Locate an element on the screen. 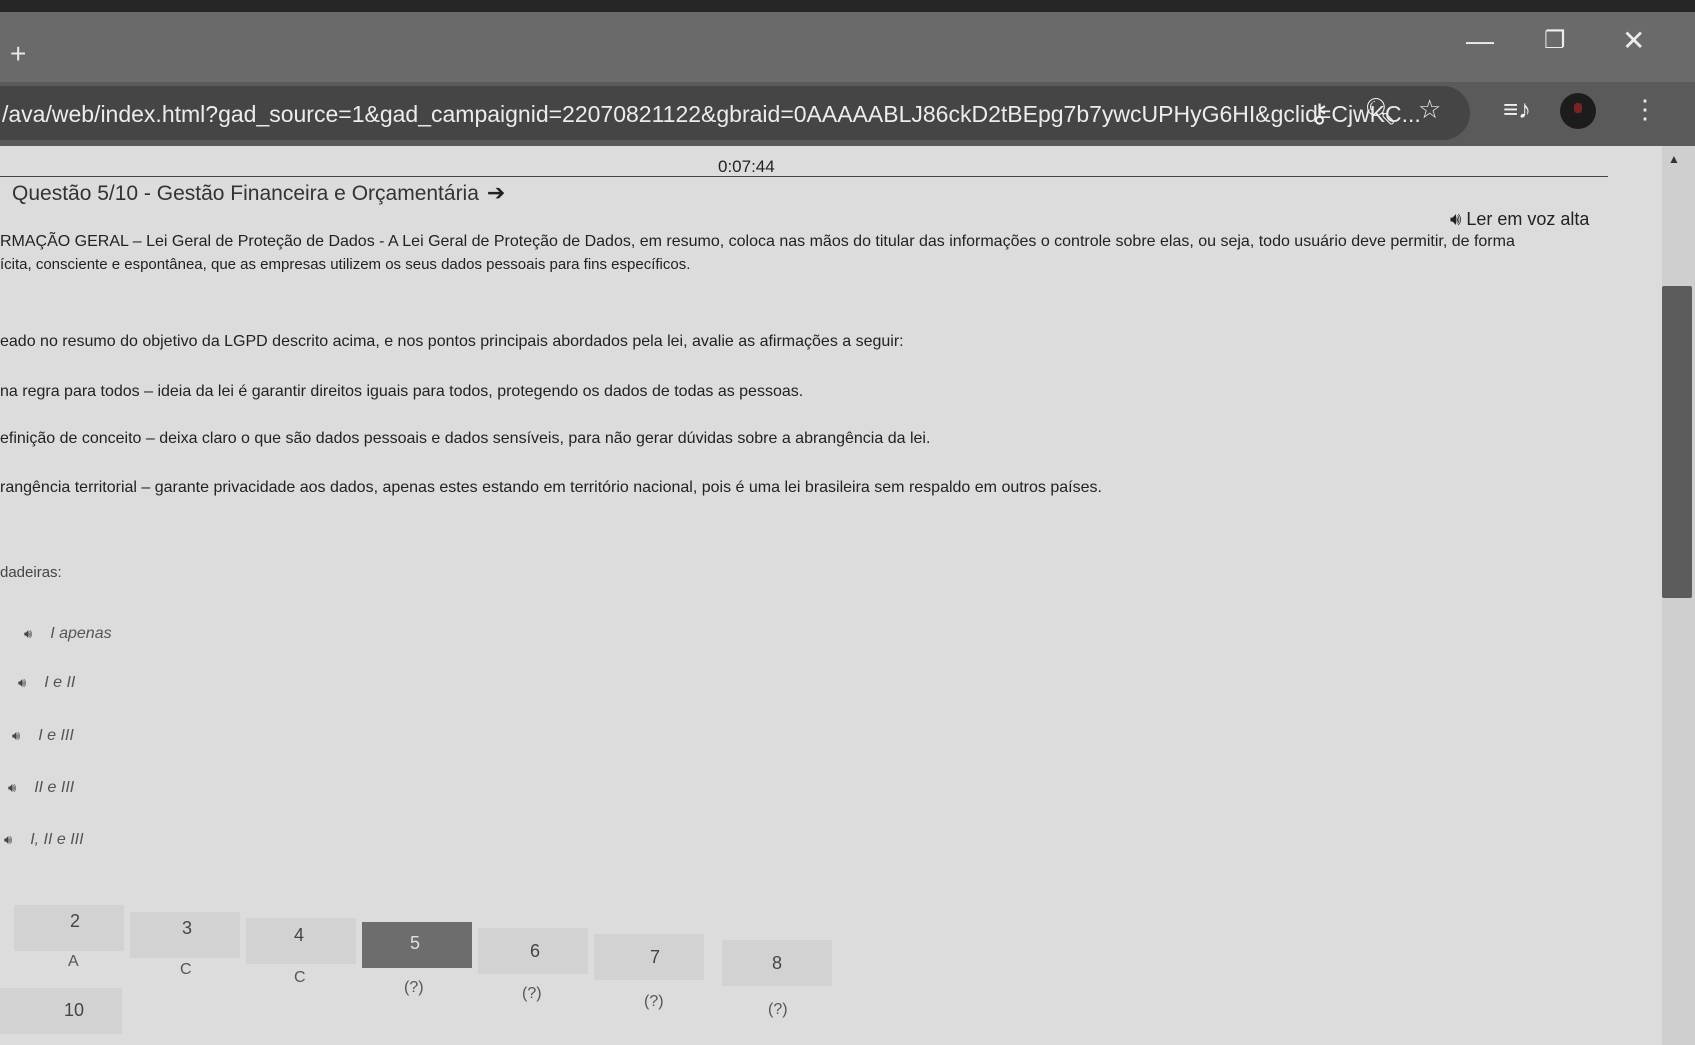  pager-number: 3 is located at coordinates (187, 928).